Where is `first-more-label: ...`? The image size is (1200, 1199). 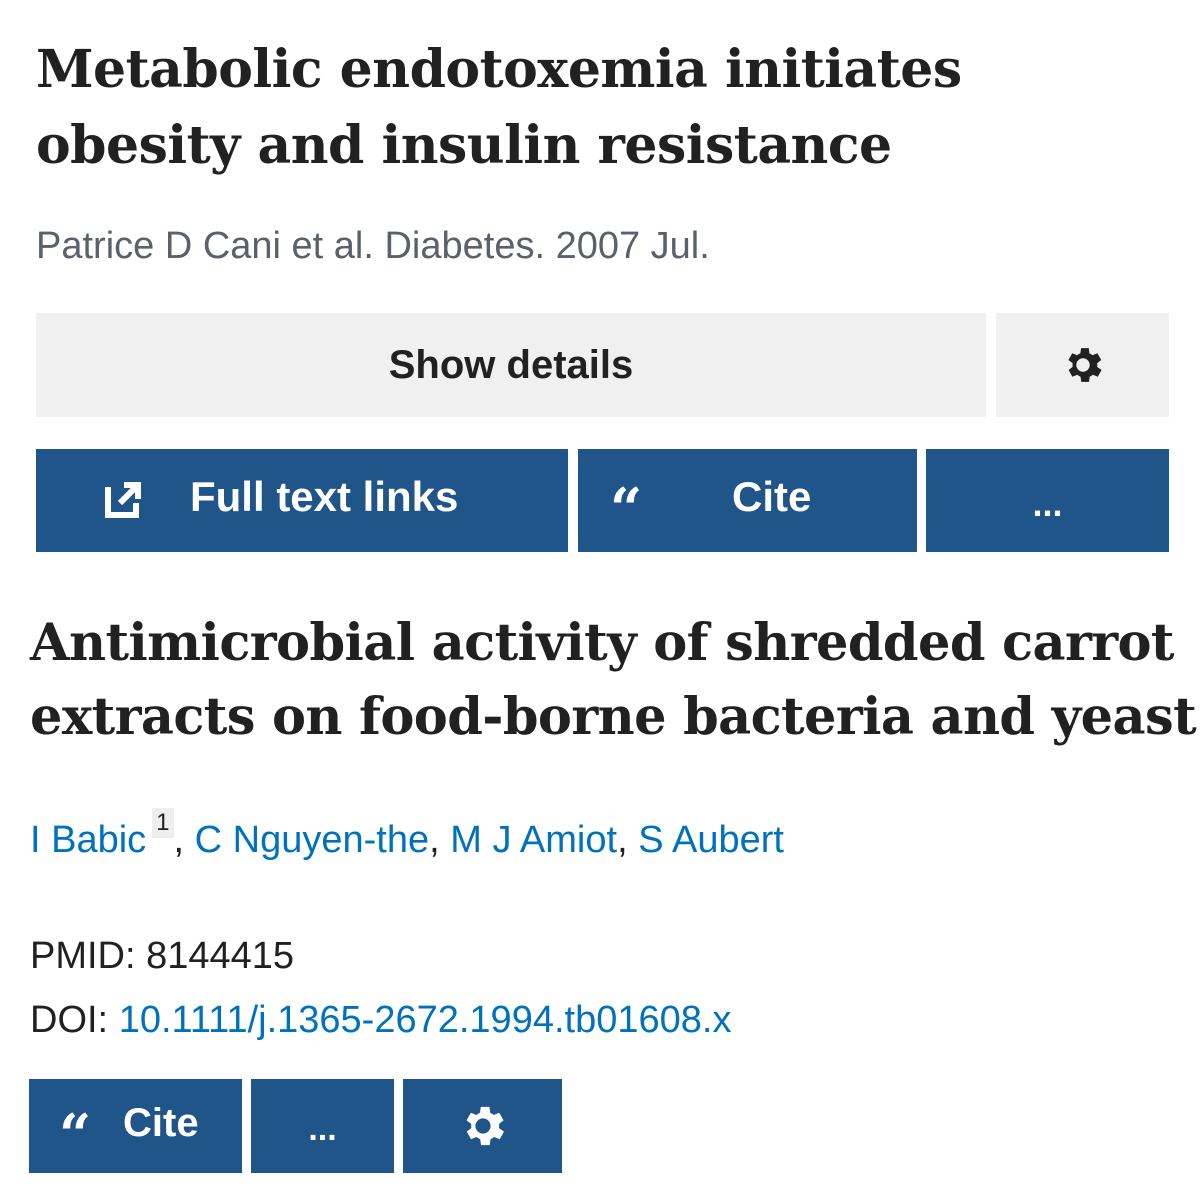
first-more-label: ... is located at coordinates (1047, 503).